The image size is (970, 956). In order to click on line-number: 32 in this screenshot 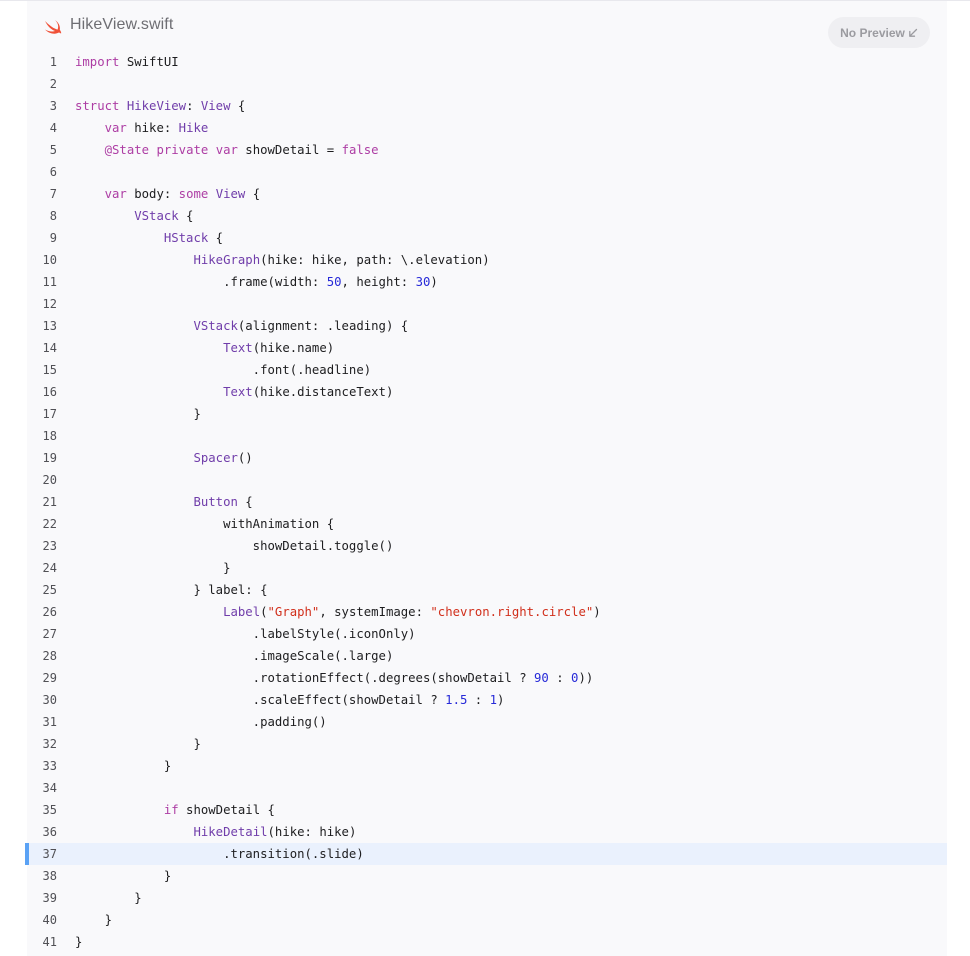, I will do `click(49, 744)`.